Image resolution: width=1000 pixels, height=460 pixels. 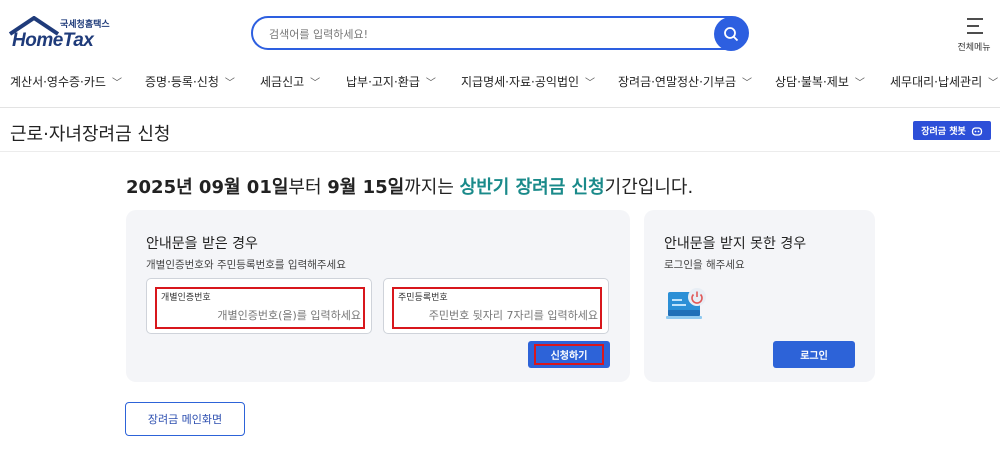 I want to click on nav-item-label: 장려금·연말정산·기부금, so click(x=677, y=82).